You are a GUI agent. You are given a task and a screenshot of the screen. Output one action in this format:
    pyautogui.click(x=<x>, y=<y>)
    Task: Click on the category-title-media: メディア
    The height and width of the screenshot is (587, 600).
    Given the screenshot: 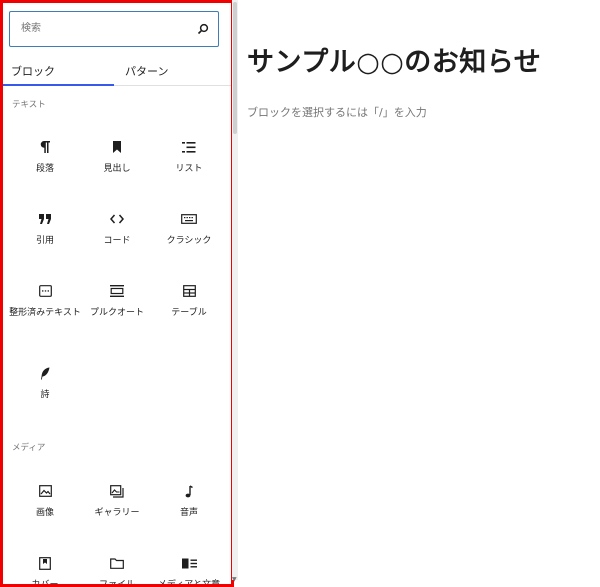 What is the action you would take?
    pyautogui.click(x=29, y=448)
    